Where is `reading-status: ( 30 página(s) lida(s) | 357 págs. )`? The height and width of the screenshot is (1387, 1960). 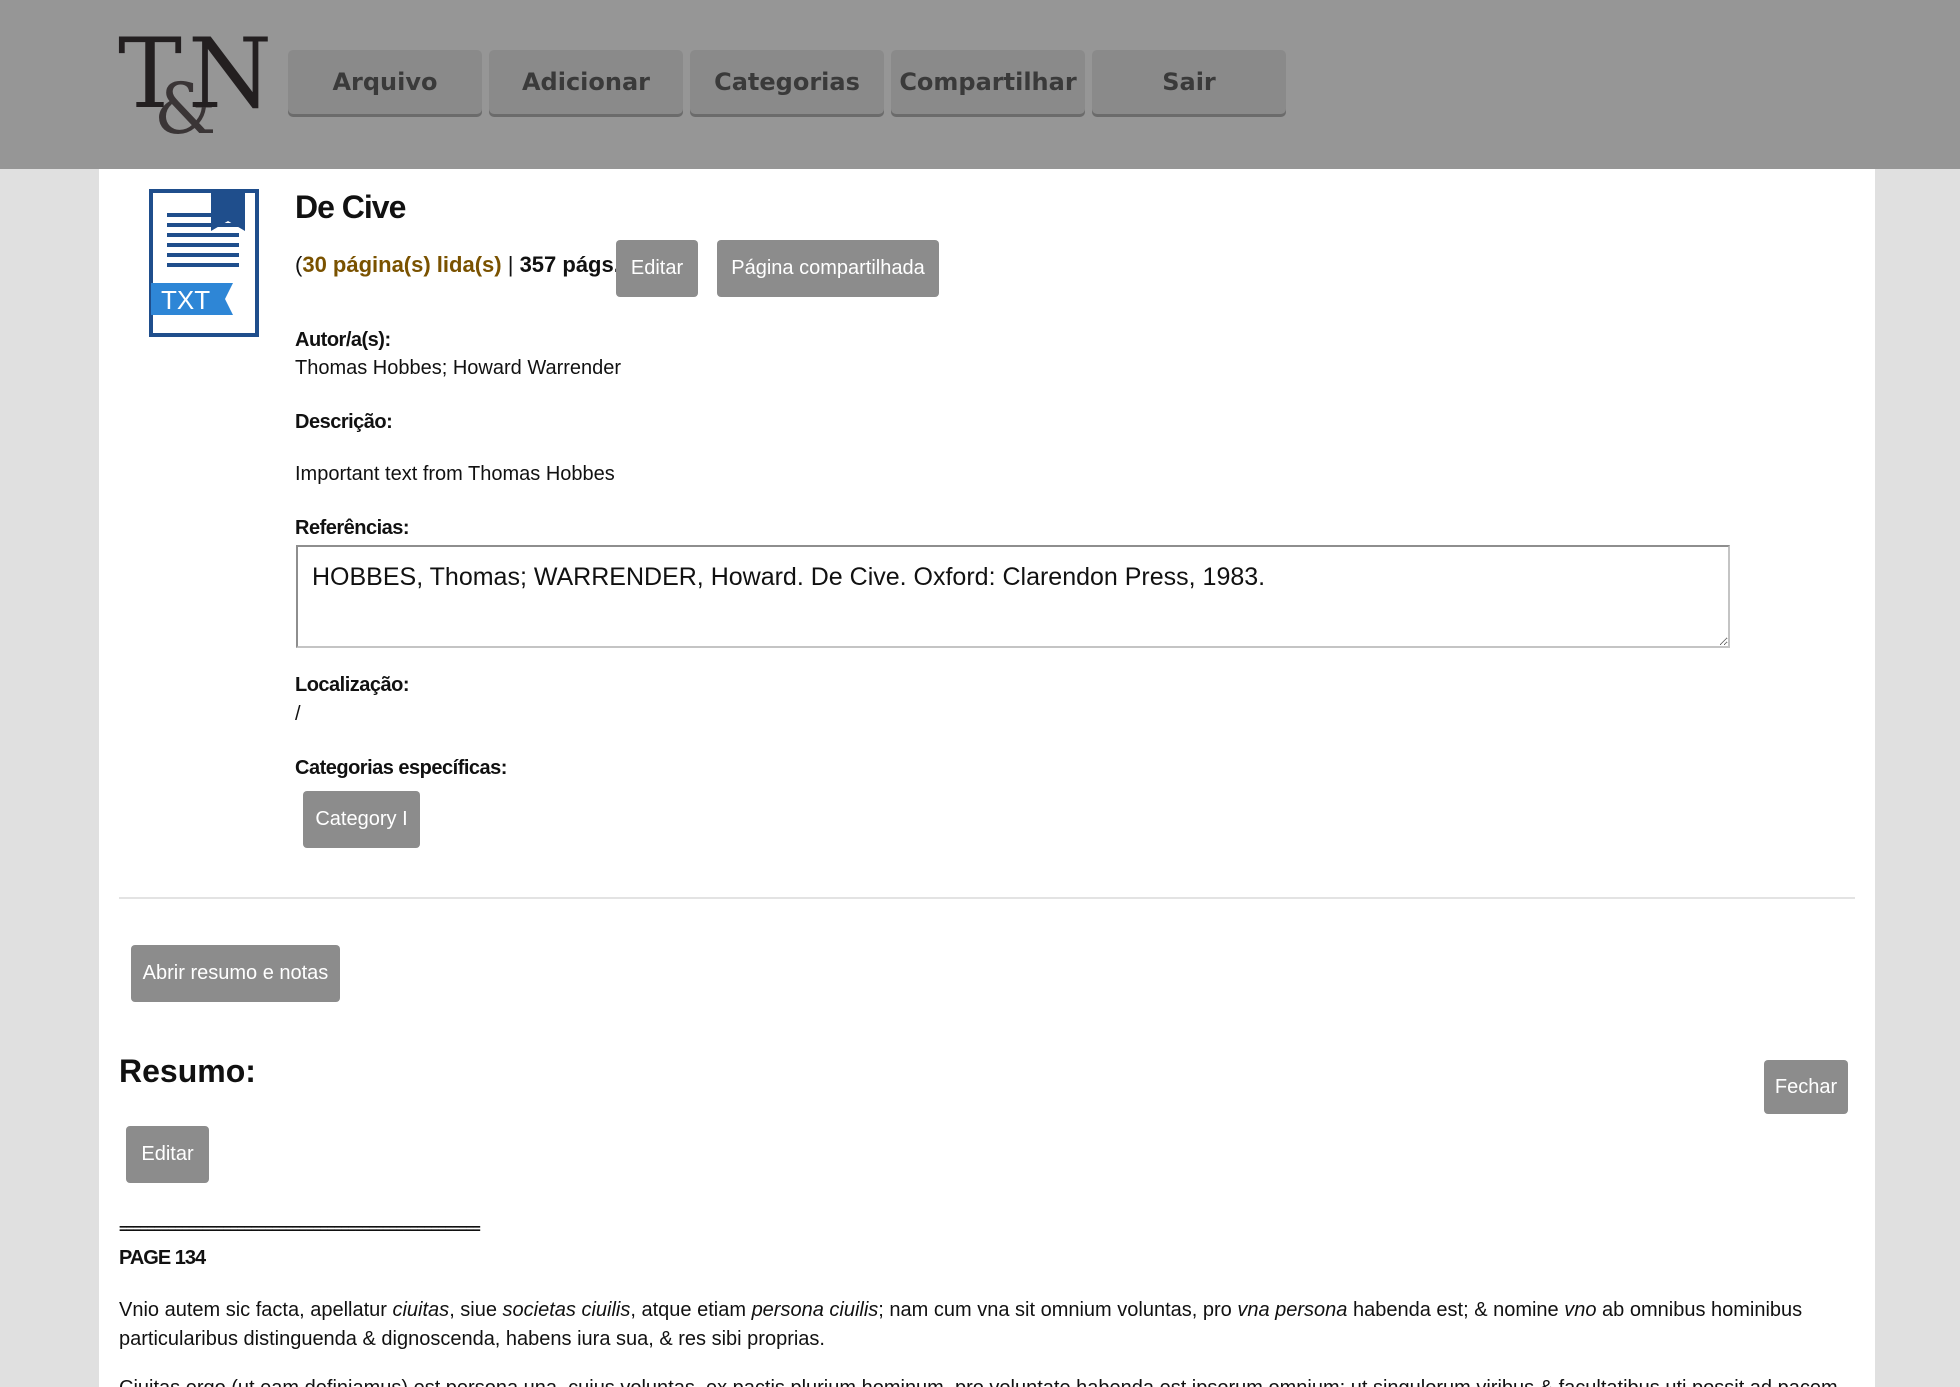 reading-status: ( 30 página(s) lida(s) | 357 págs. ) is located at coordinates (461, 264).